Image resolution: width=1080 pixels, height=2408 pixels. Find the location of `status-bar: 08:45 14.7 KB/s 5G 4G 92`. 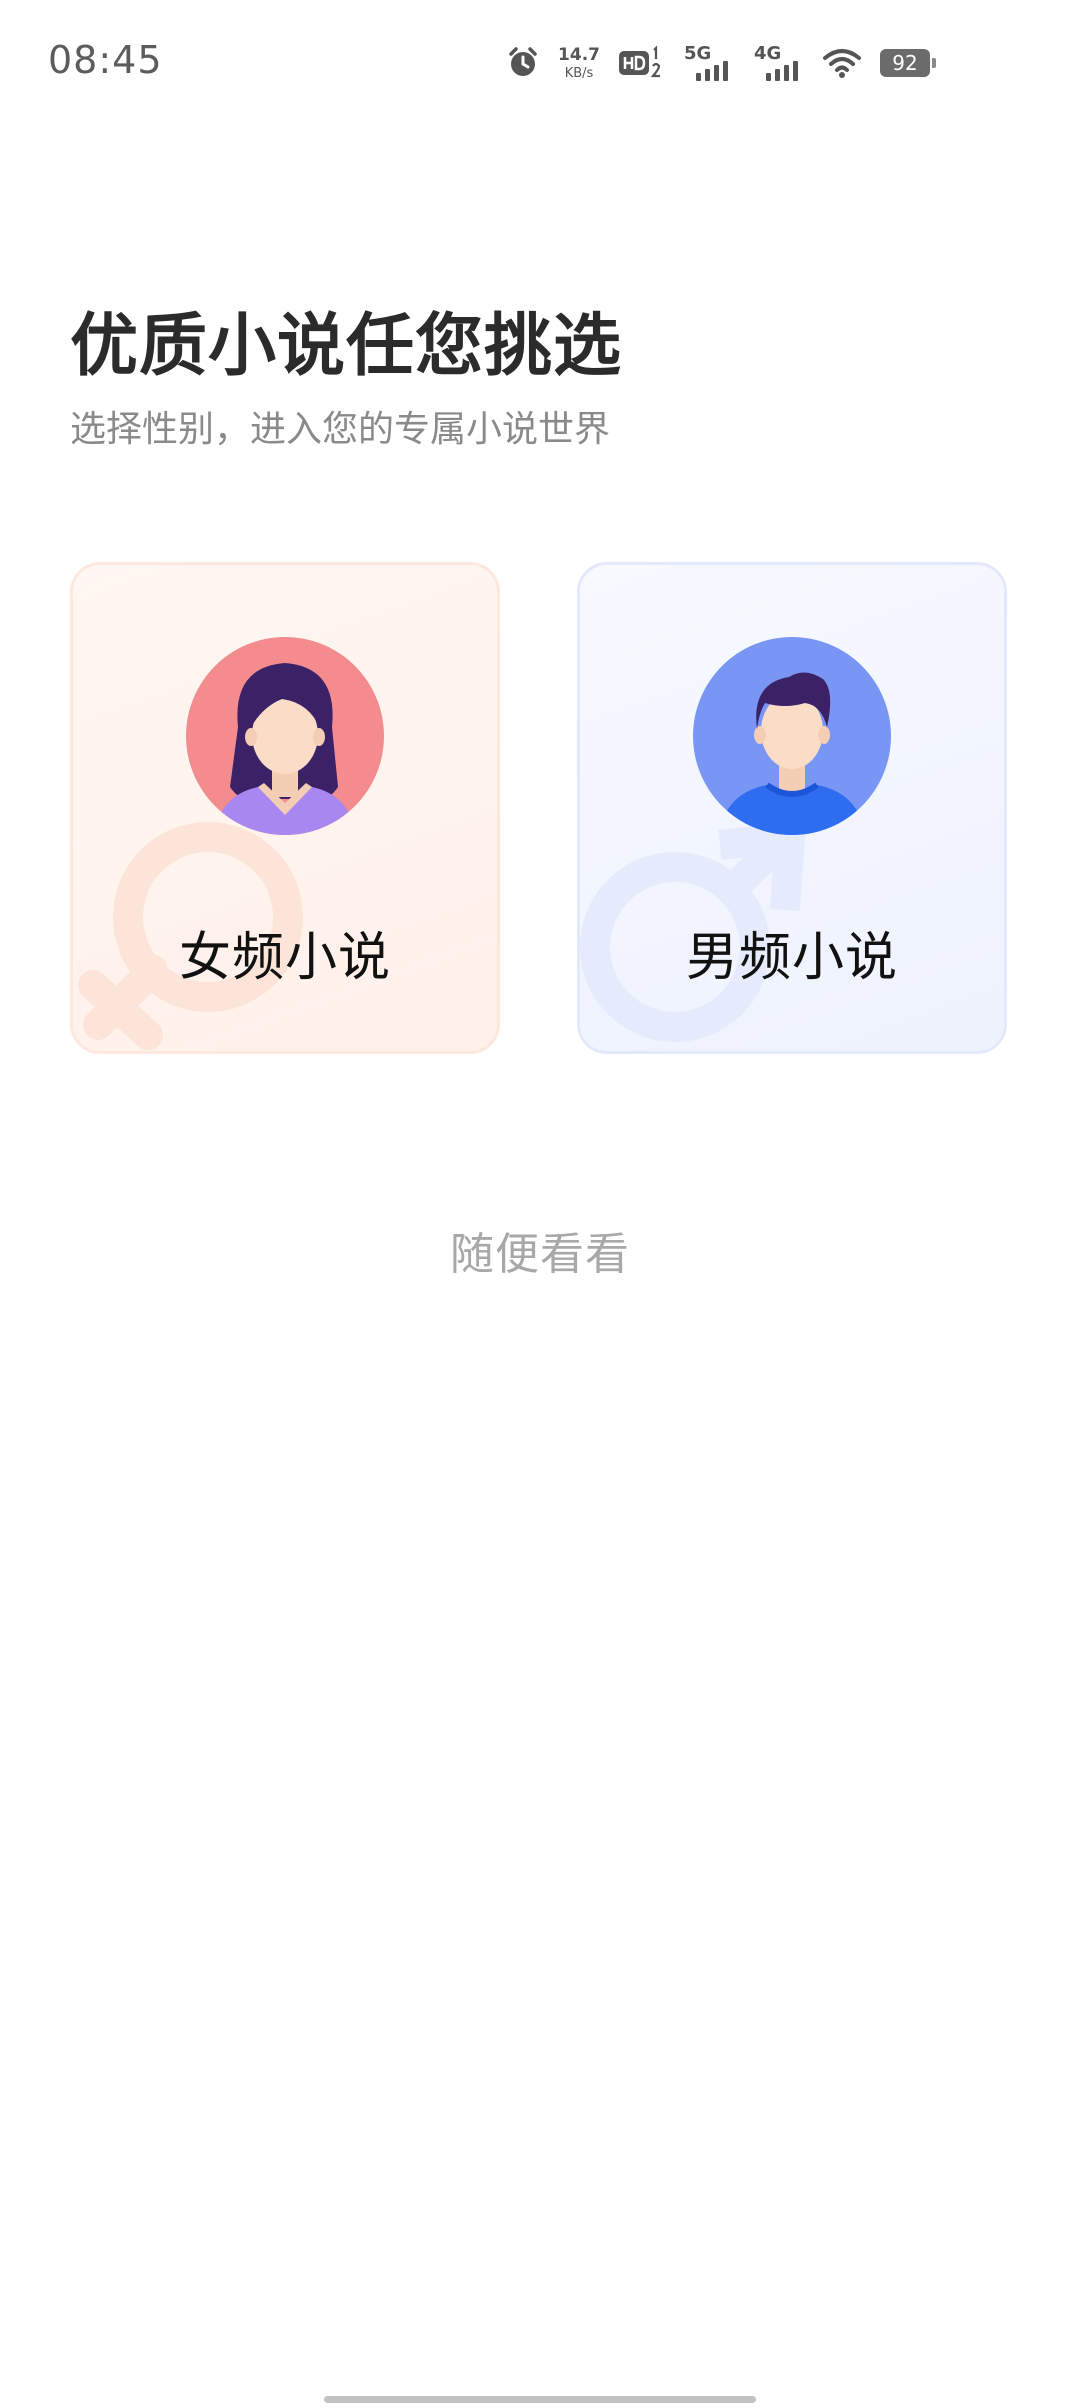

status-bar: 08:45 14.7 KB/s 5G 4G 92 is located at coordinates (540, 60).